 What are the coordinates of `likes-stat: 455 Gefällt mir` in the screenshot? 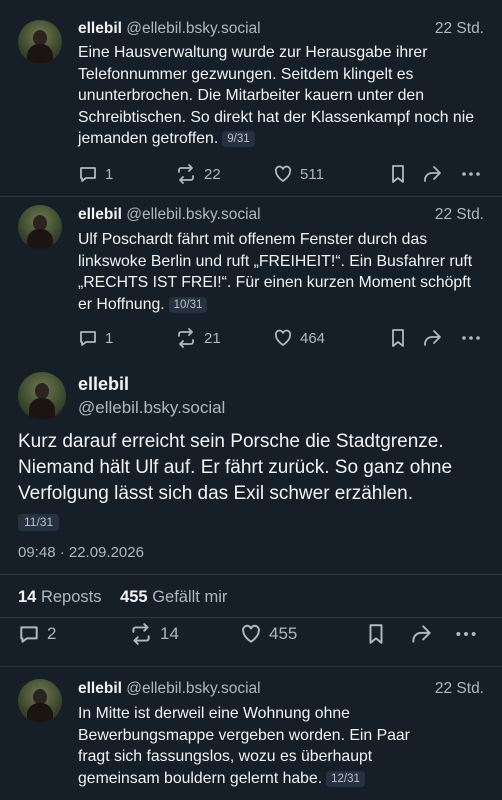 It's located at (173, 597).